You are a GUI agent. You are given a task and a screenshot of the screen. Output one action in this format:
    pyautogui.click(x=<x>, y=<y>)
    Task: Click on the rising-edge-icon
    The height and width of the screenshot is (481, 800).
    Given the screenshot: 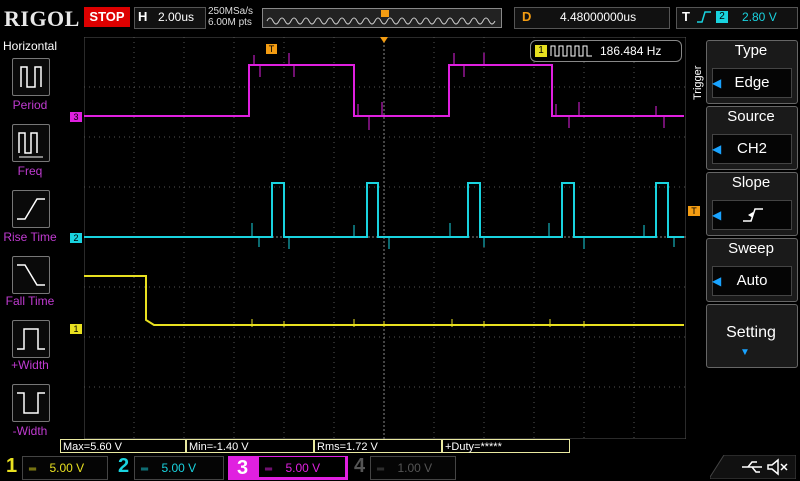 What is the action you would take?
    pyautogui.click(x=704, y=17)
    